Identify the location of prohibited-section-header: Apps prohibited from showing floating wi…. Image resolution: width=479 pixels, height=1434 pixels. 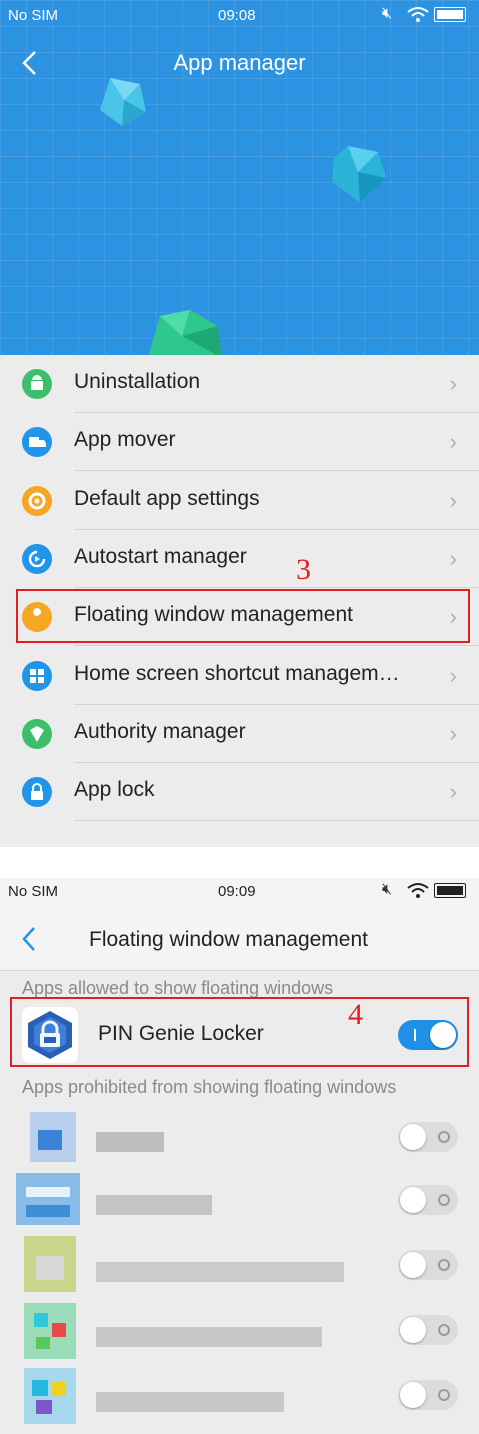
(209, 1087).